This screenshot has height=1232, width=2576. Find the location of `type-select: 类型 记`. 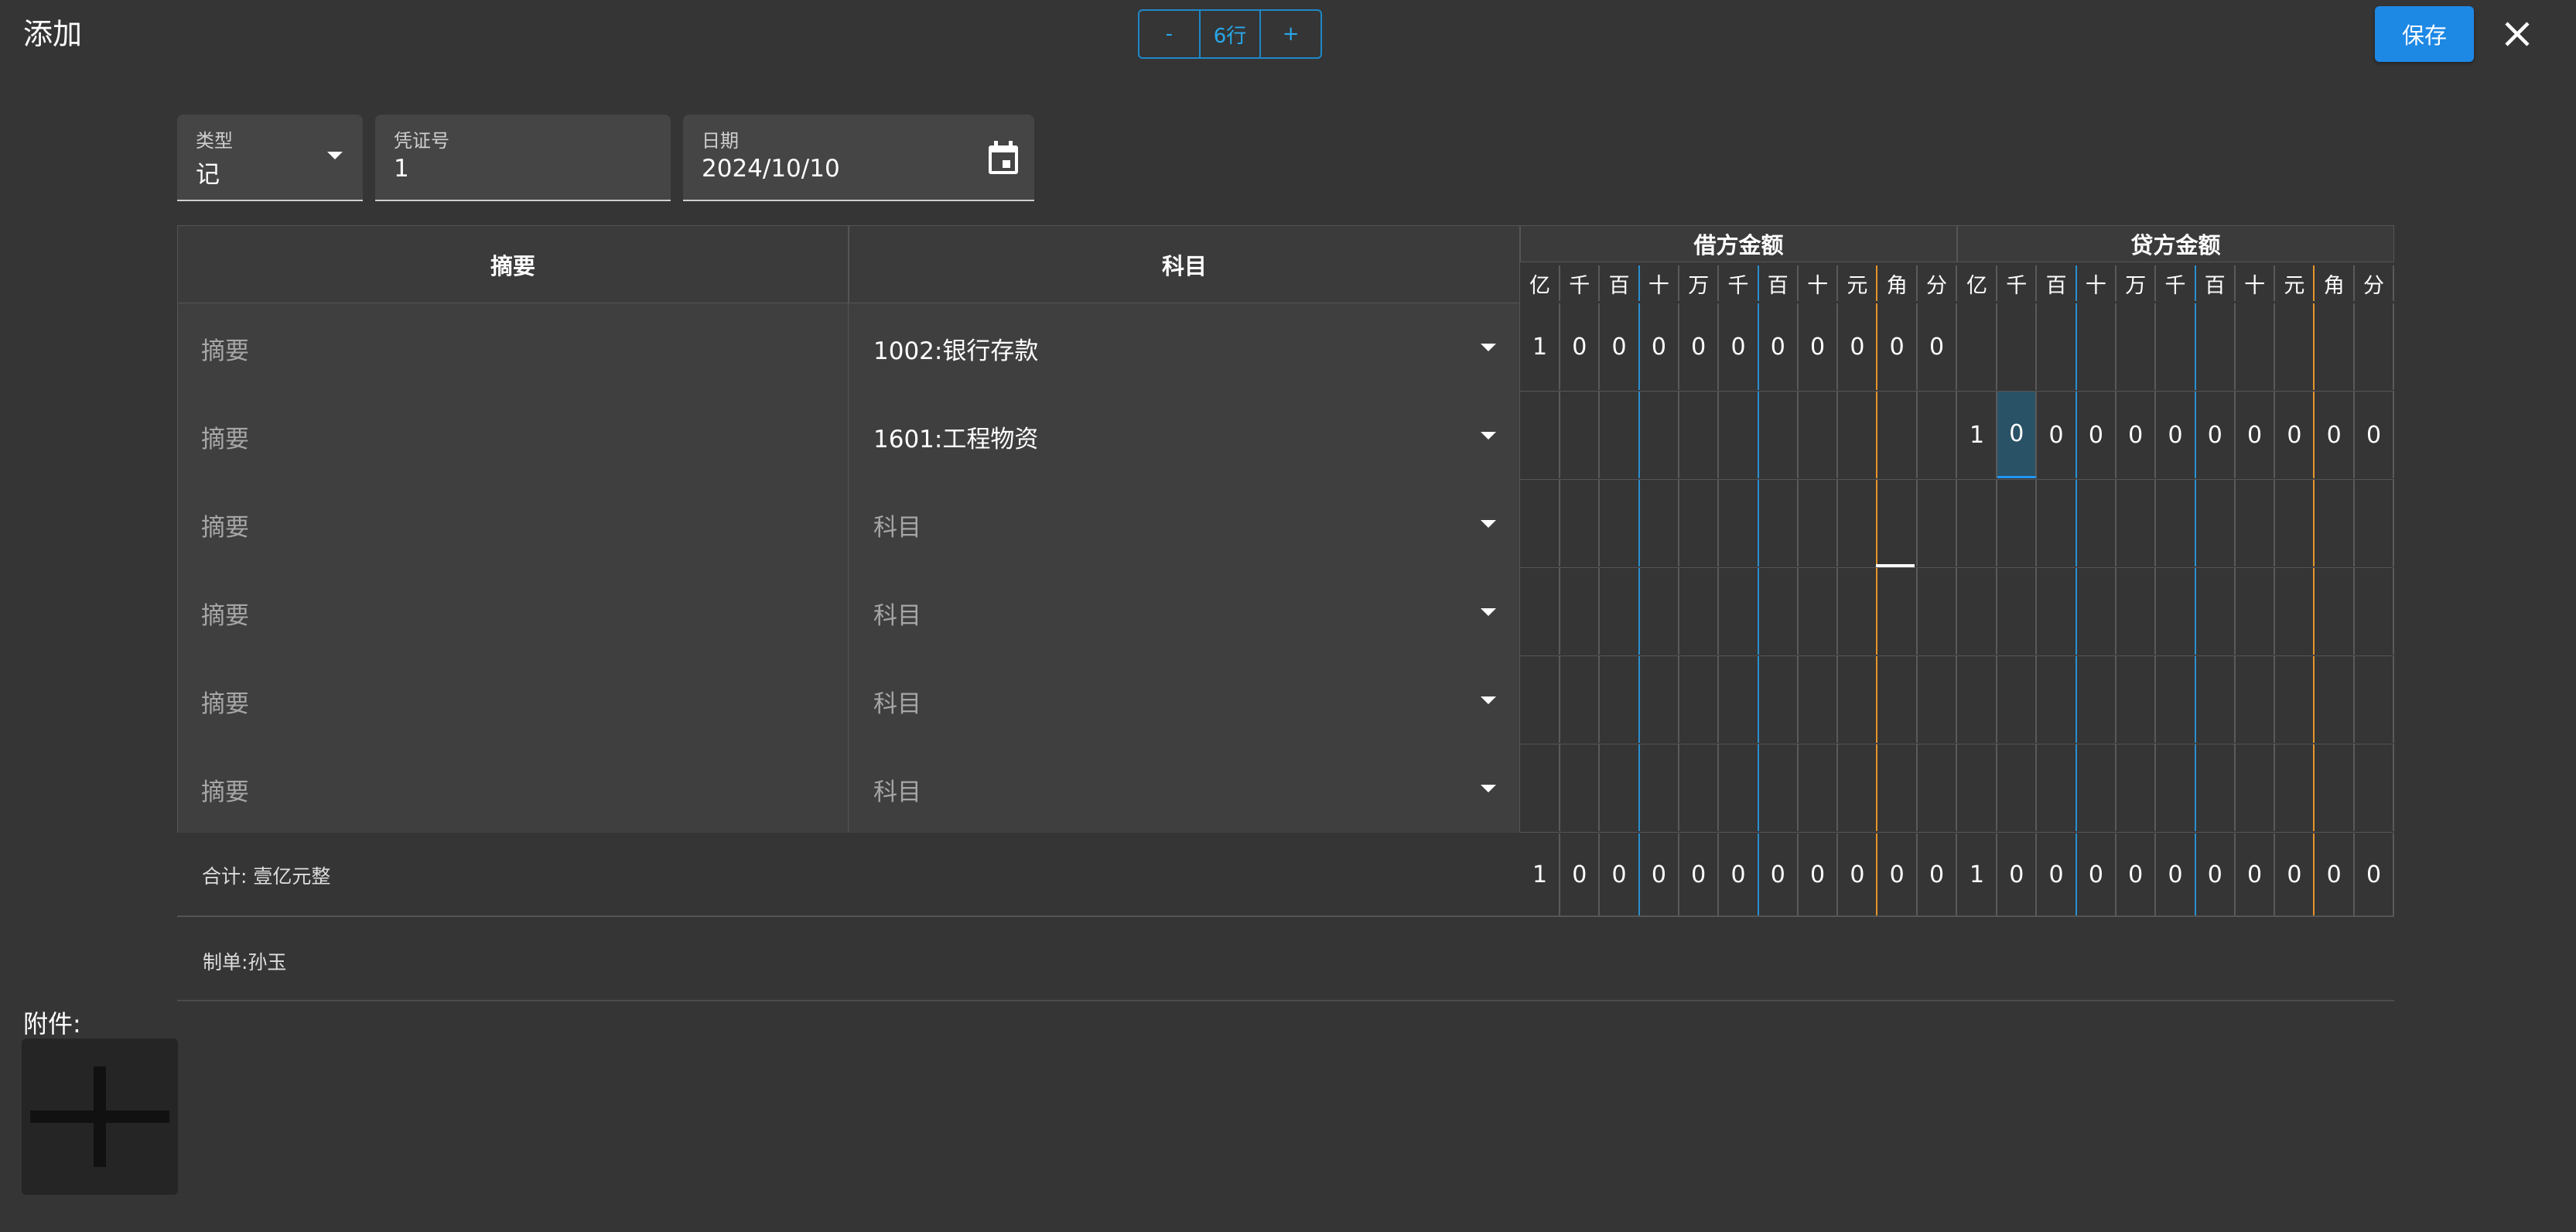

type-select: 类型 记 is located at coordinates (270, 158).